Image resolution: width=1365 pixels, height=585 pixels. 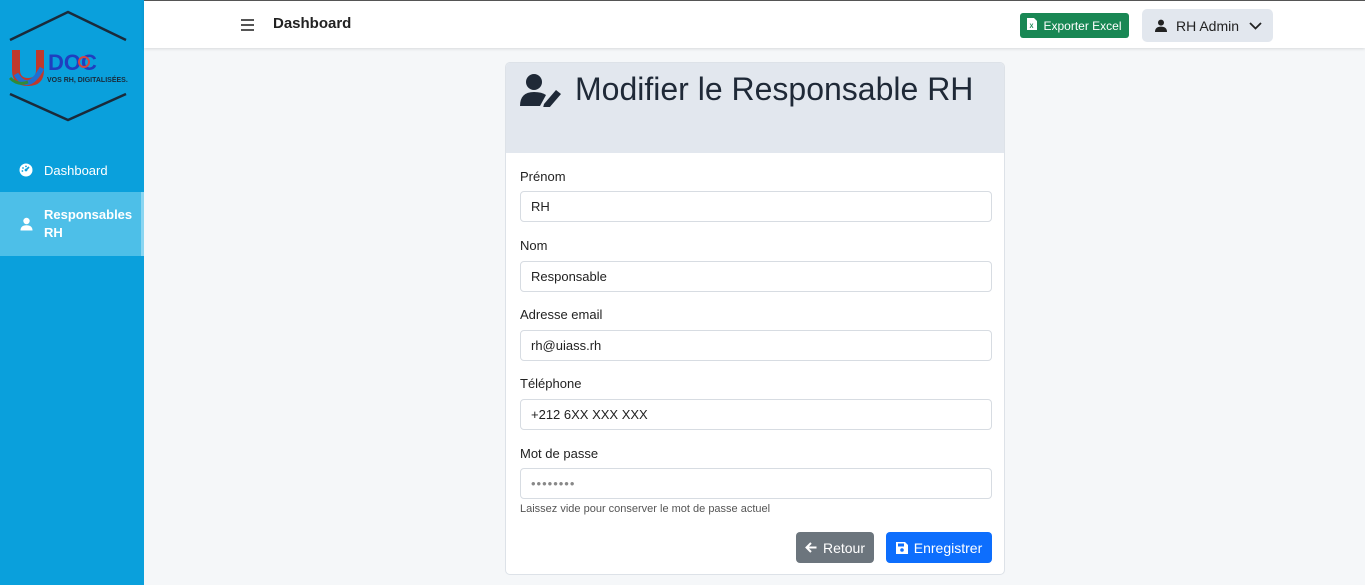 What do you see at coordinates (534, 245) in the screenshot?
I see `label-nom: Nom` at bounding box center [534, 245].